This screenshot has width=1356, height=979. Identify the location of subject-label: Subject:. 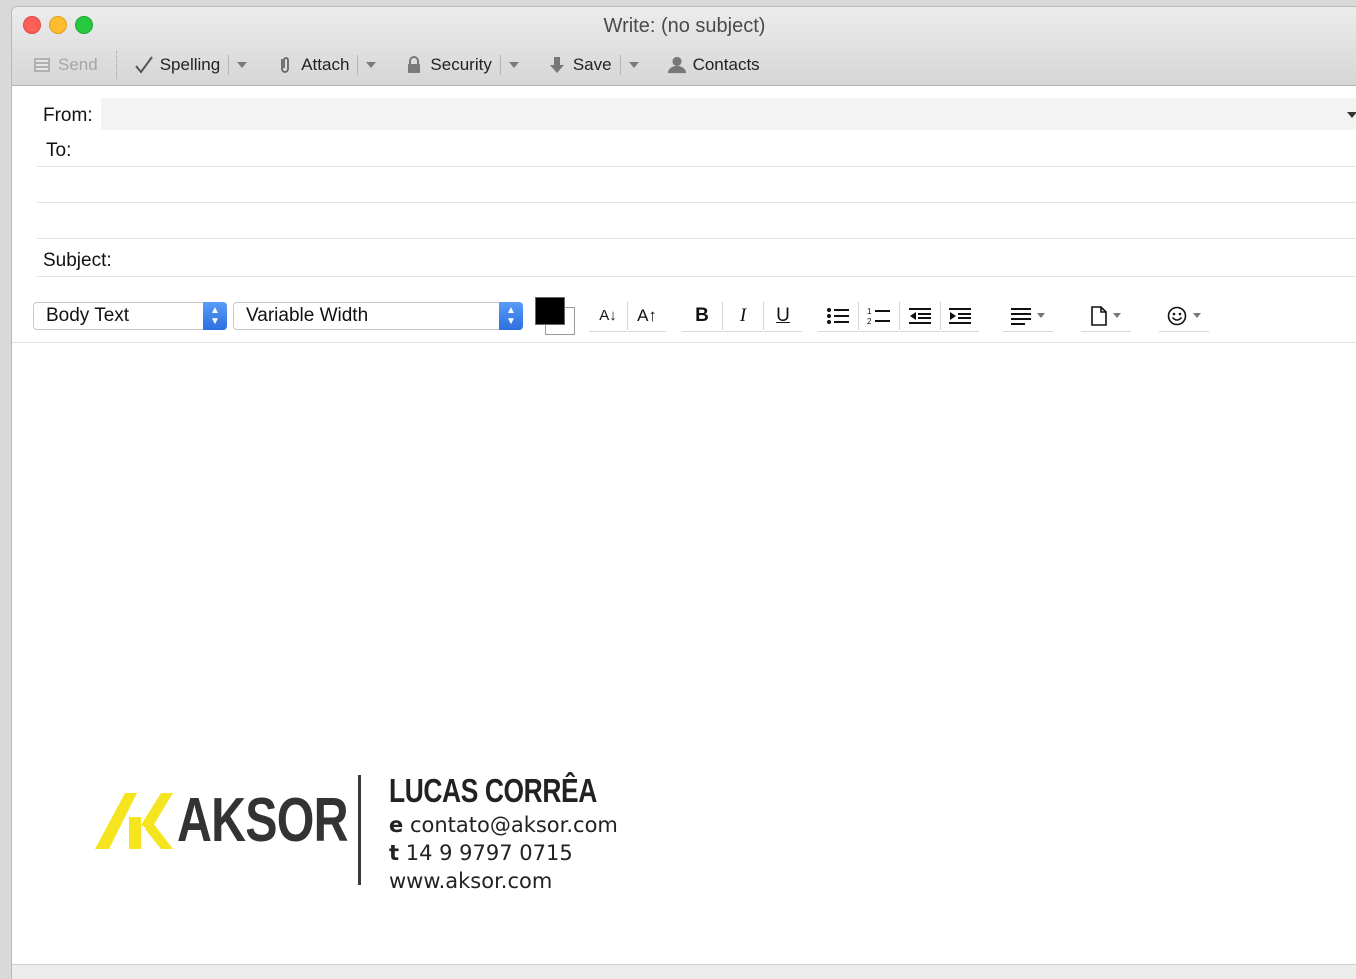
(77, 260).